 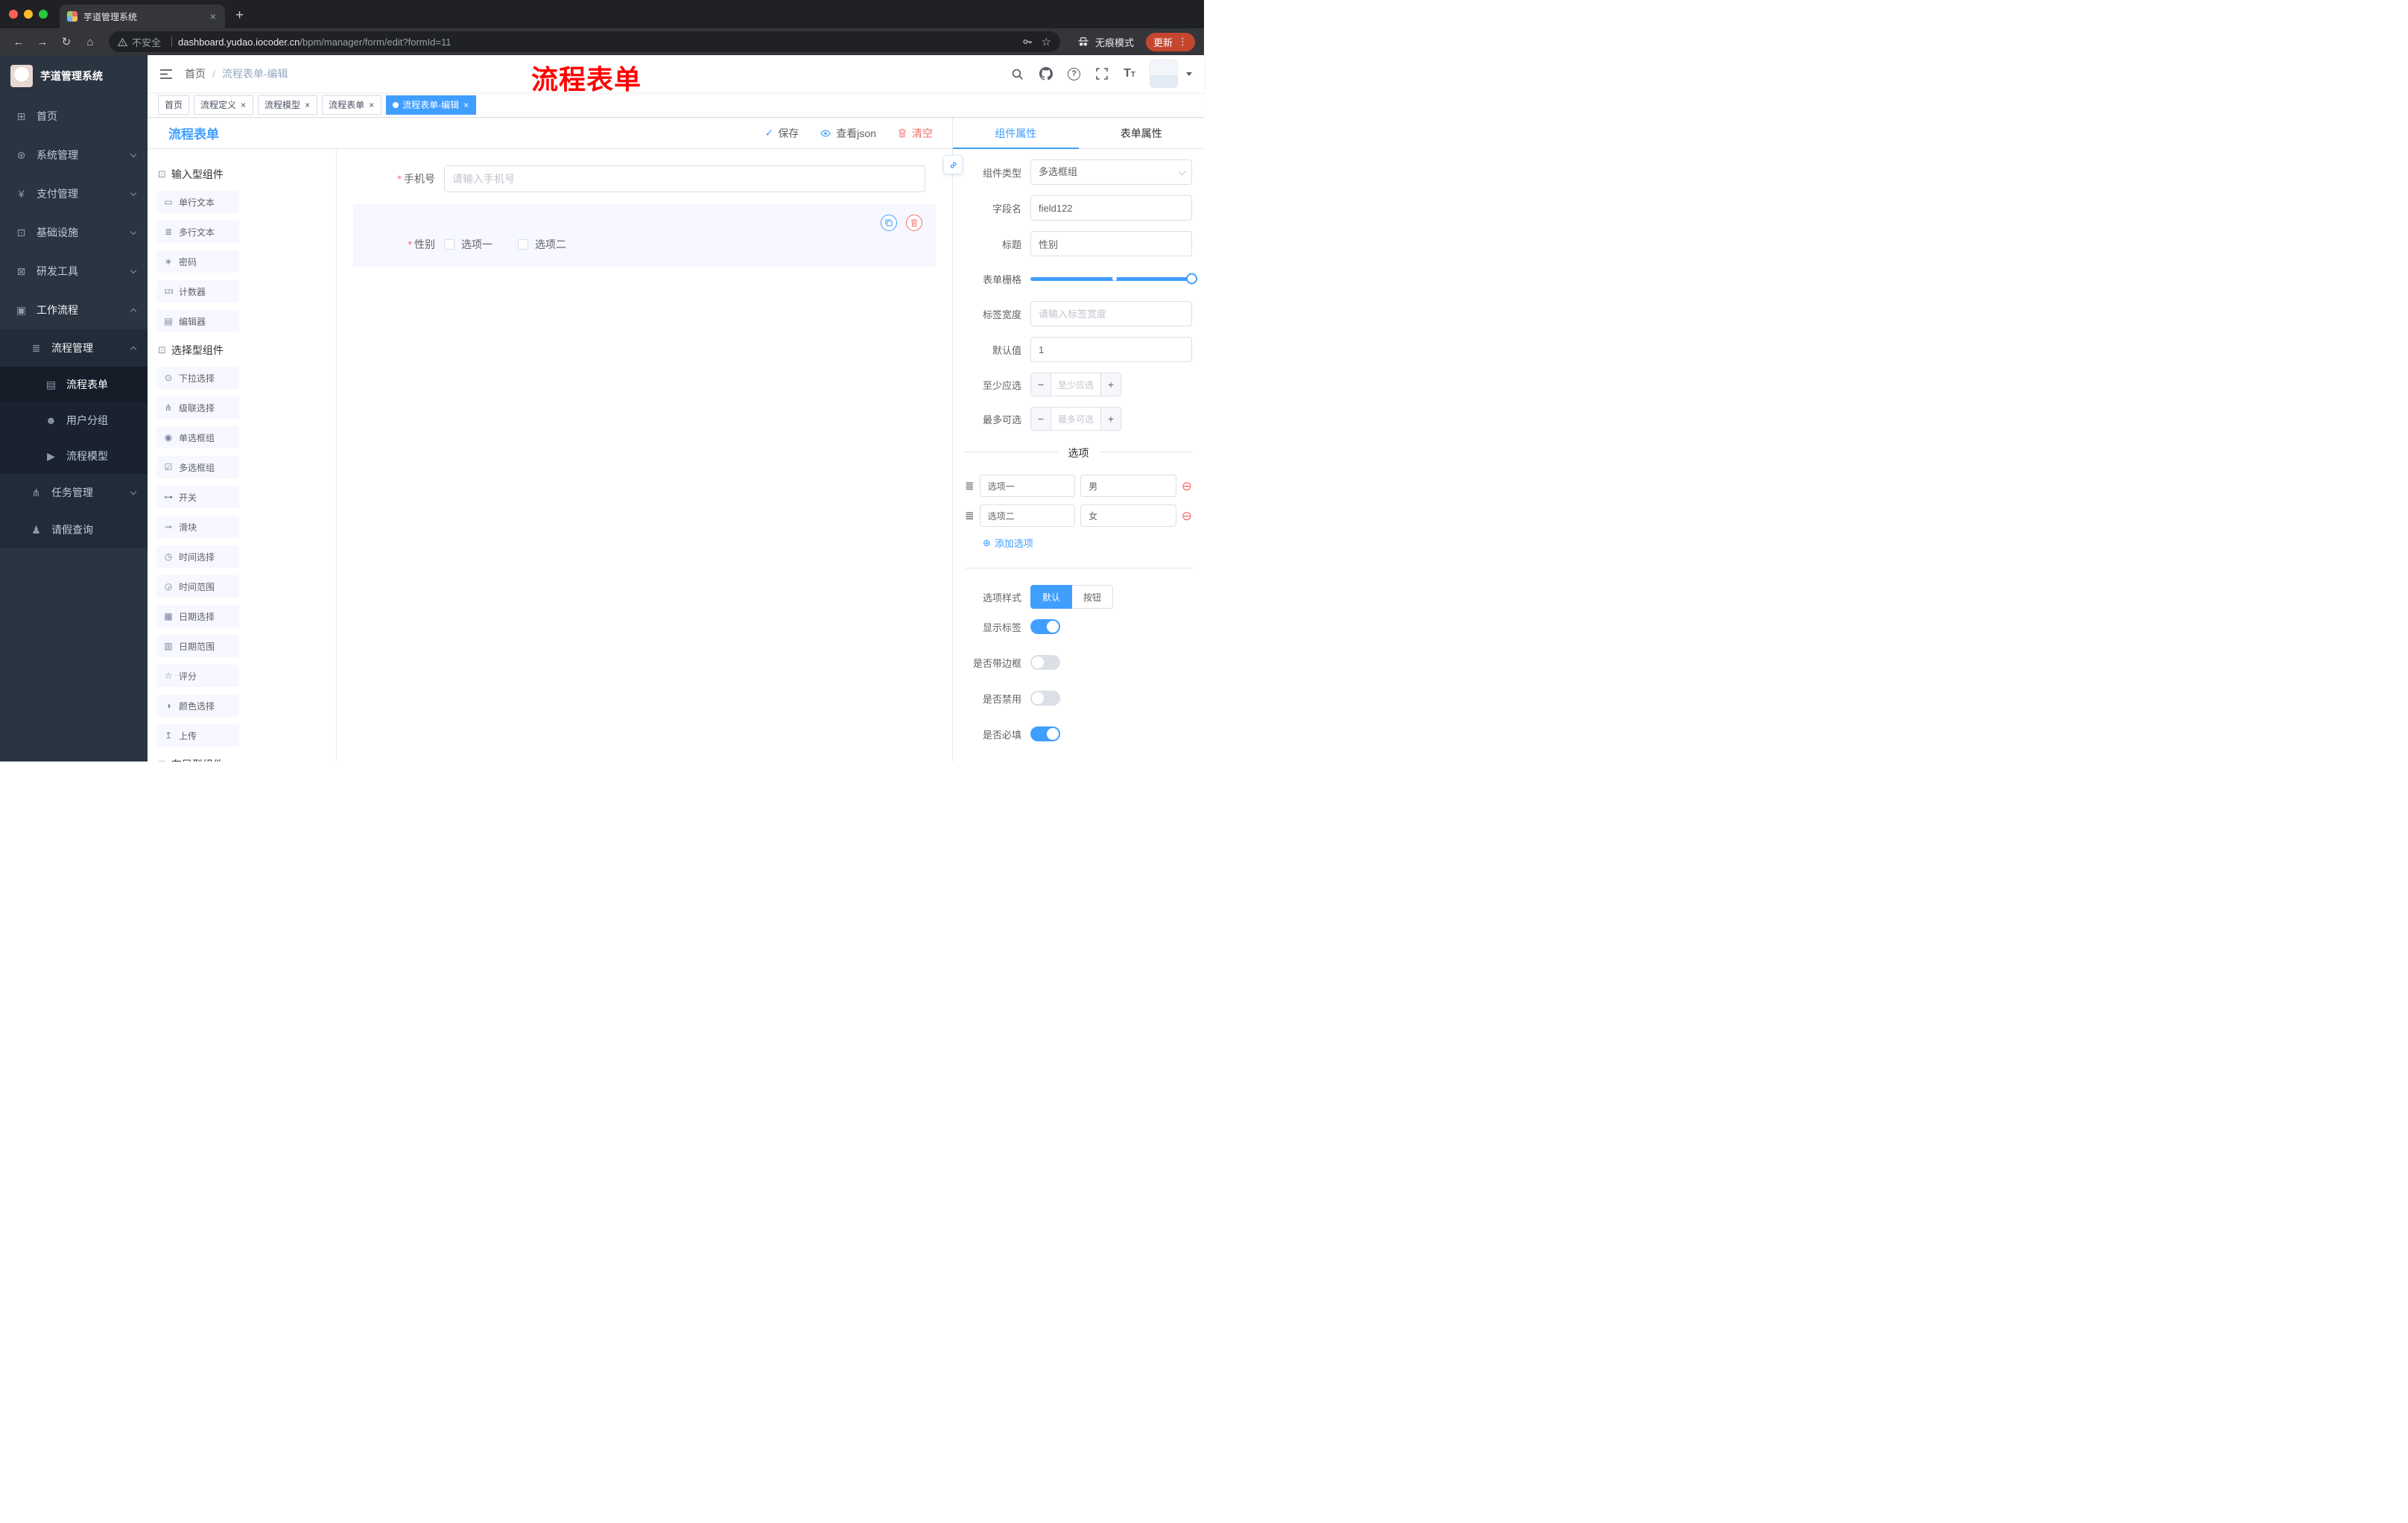 What do you see at coordinates (915, 134) in the screenshot?
I see `clear-button: 清空` at bounding box center [915, 134].